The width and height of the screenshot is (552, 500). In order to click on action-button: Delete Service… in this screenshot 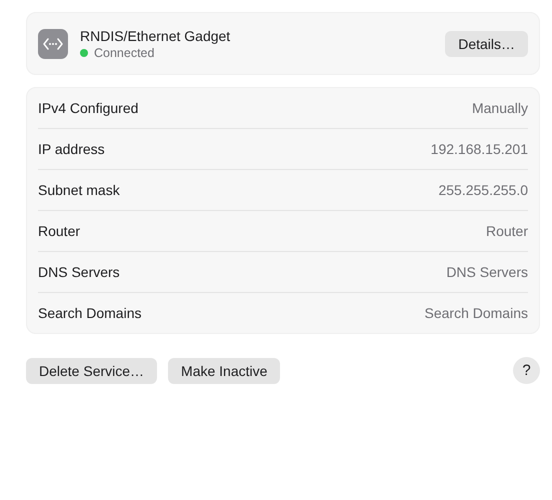, I will do `click(92, 371)`.